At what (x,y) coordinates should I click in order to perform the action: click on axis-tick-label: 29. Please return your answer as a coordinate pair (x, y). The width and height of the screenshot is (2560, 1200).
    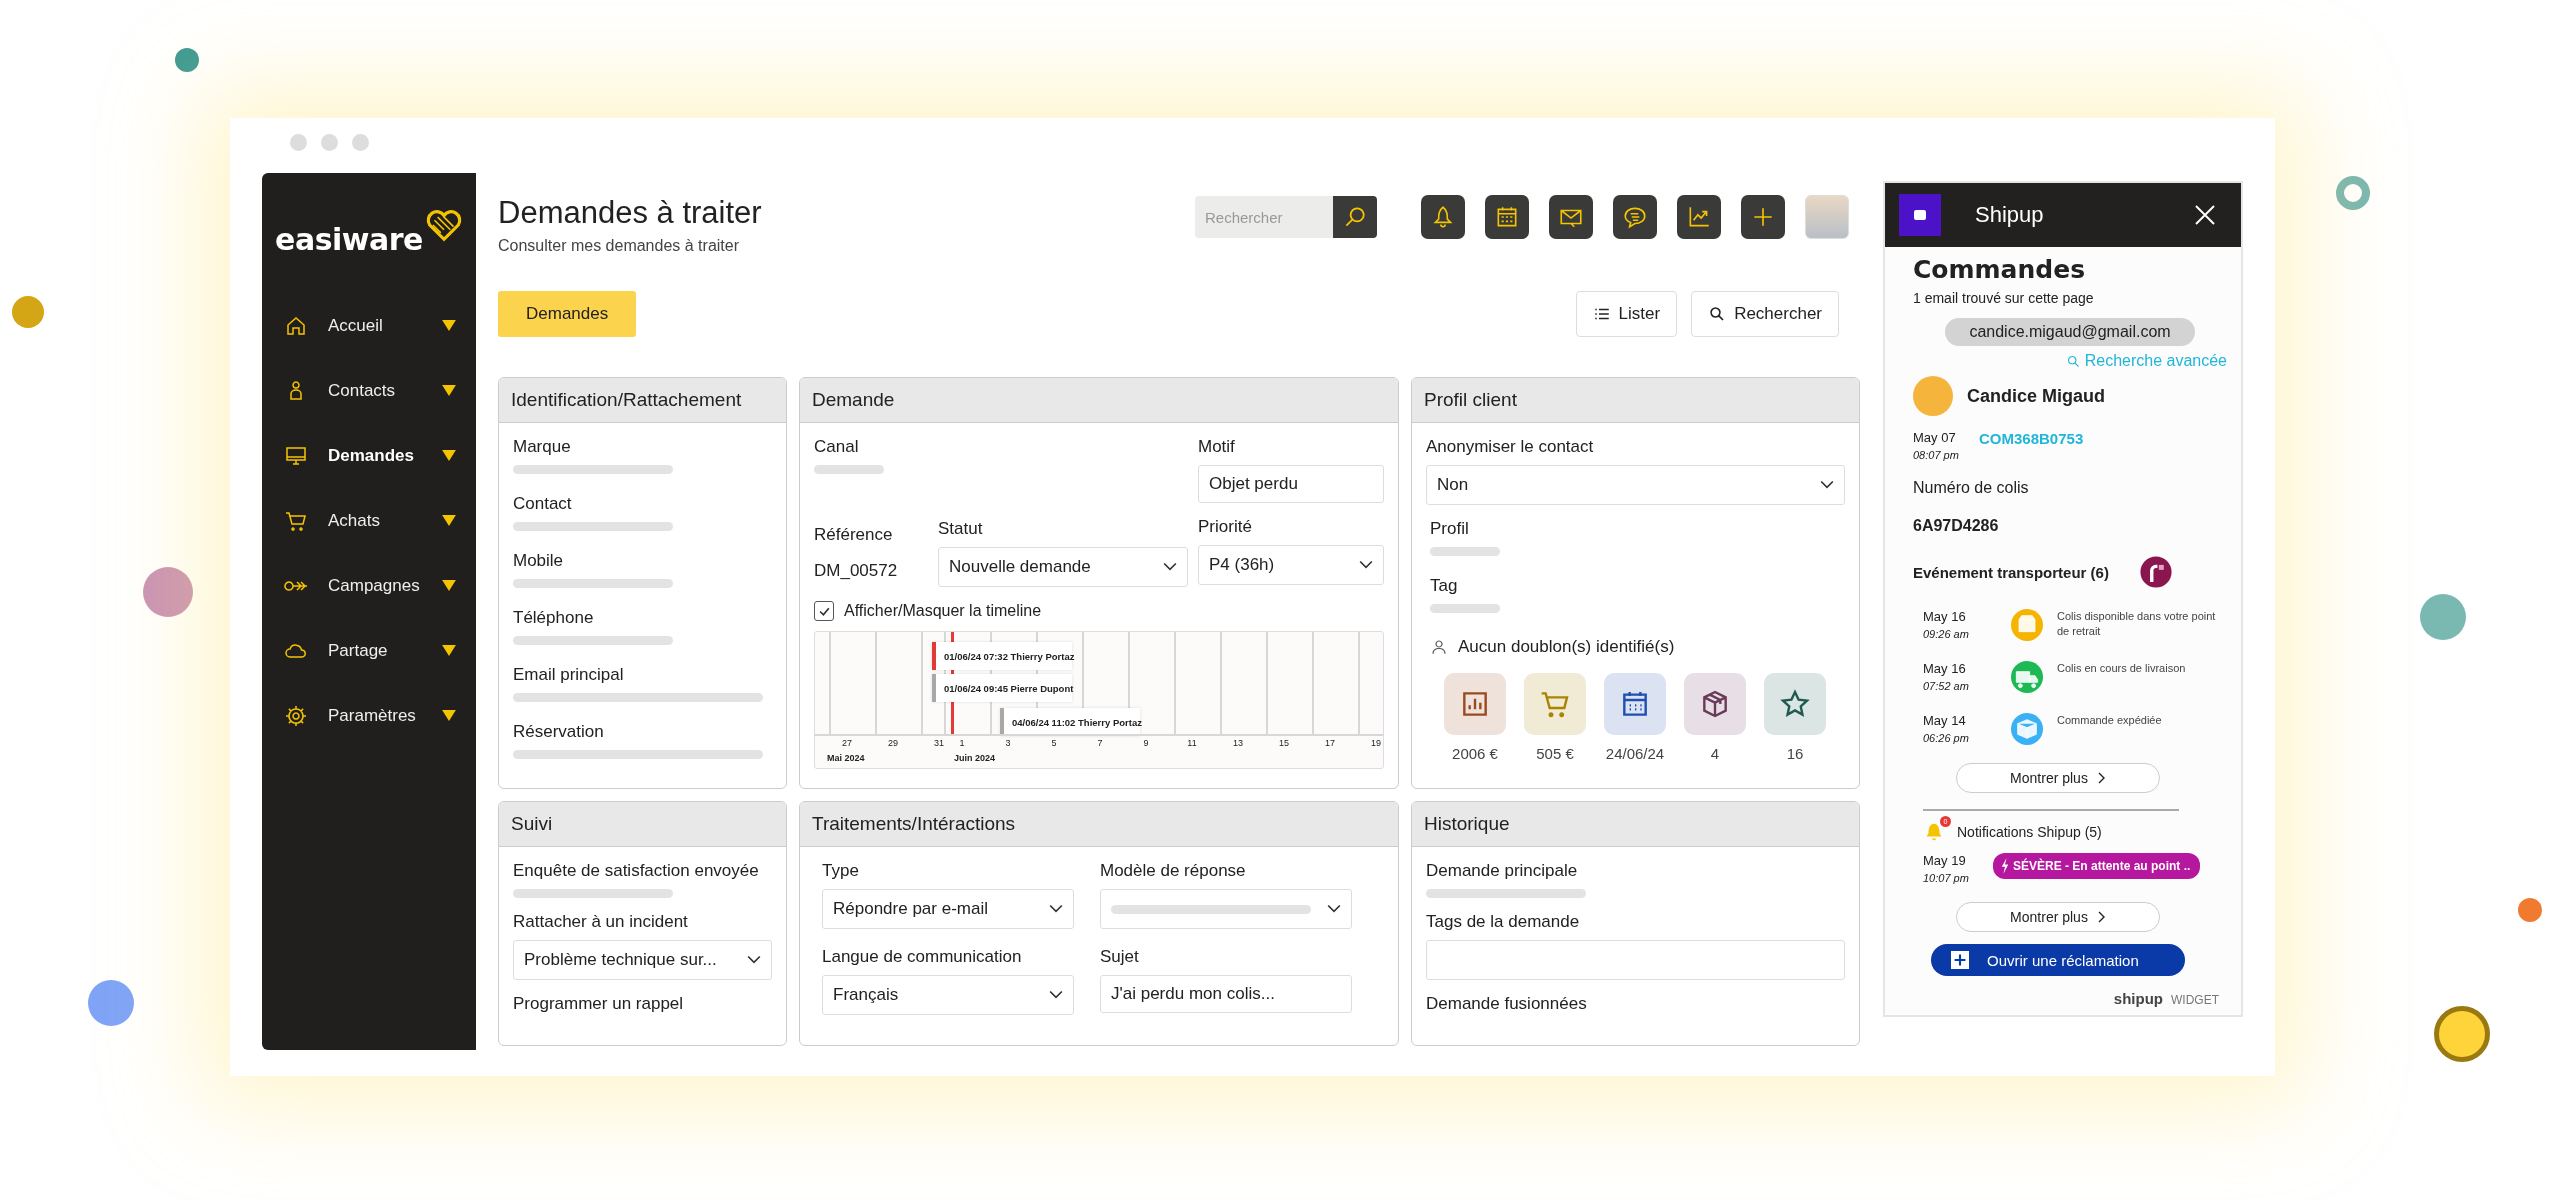
    Looking at the image, I should click on (893, 743).